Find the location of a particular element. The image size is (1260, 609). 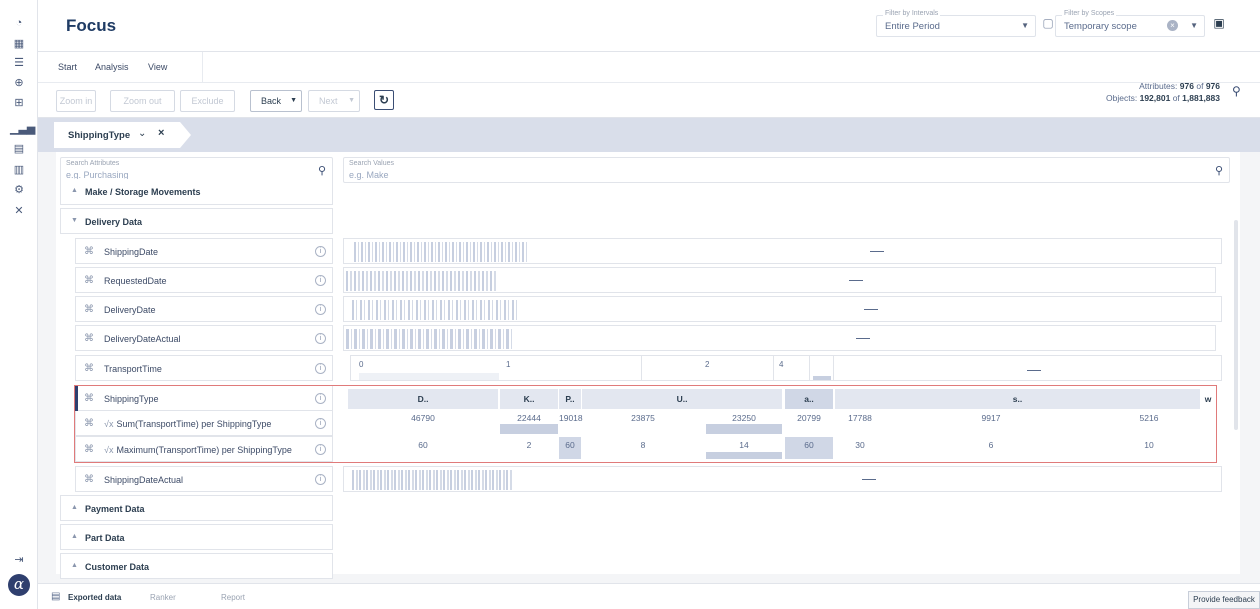

close-icon: × is located at coordinates (161, 133).